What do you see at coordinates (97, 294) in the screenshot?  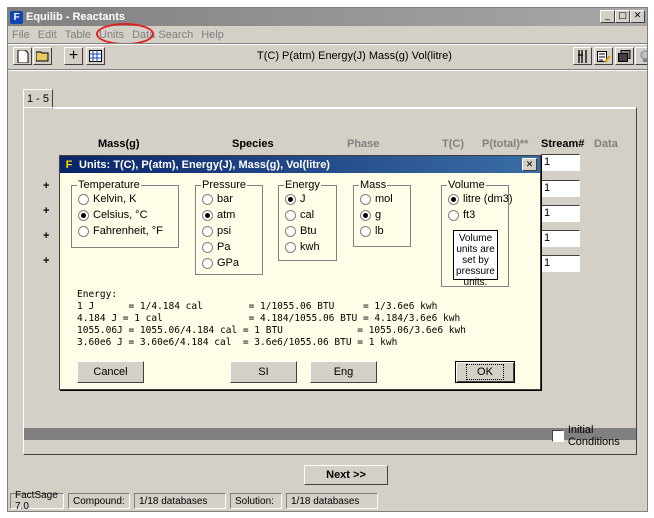 I see `energy-heading: Energy:` at bounding box center [97, 294].